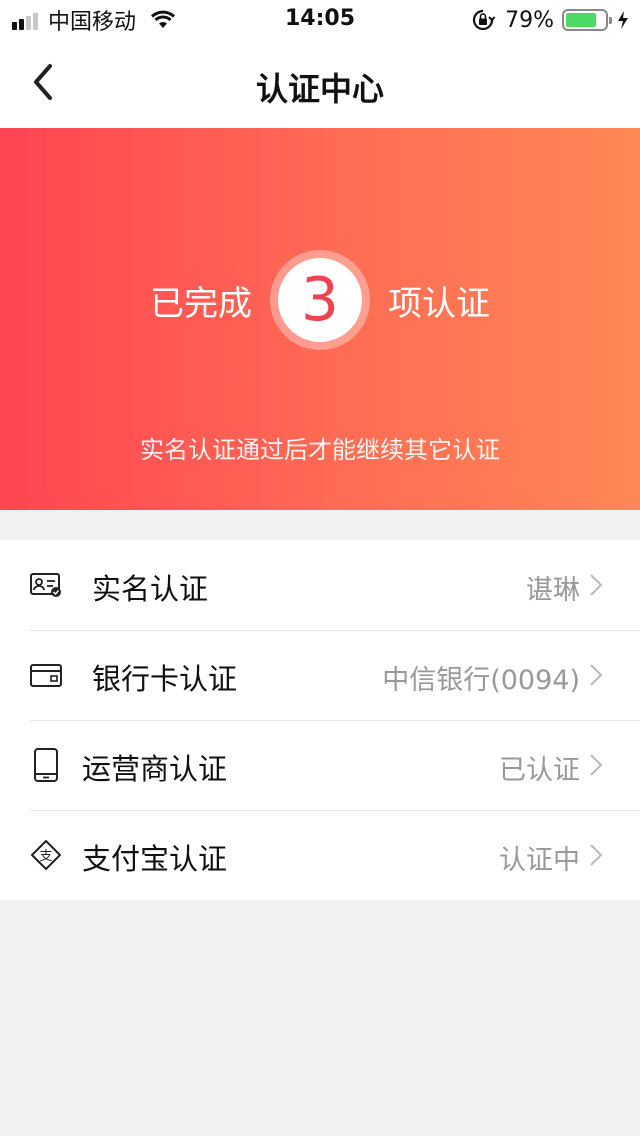  What do you see at coordinates (46, 765) in the screenshot?
I see `phone-icon` at bounding box center [46, 765].